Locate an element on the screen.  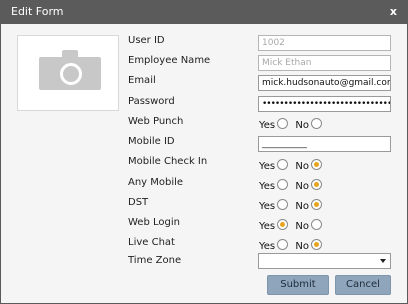
web-login-label: Web Login is located at coordinates (154, 222).